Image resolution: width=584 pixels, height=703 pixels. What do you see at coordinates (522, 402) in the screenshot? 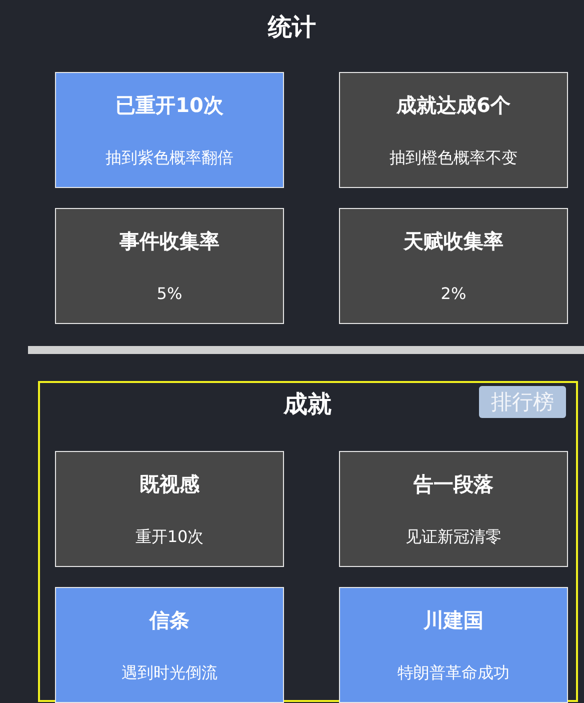
I see `ranking-button: 排行榜` at bounding box center [522, 402].